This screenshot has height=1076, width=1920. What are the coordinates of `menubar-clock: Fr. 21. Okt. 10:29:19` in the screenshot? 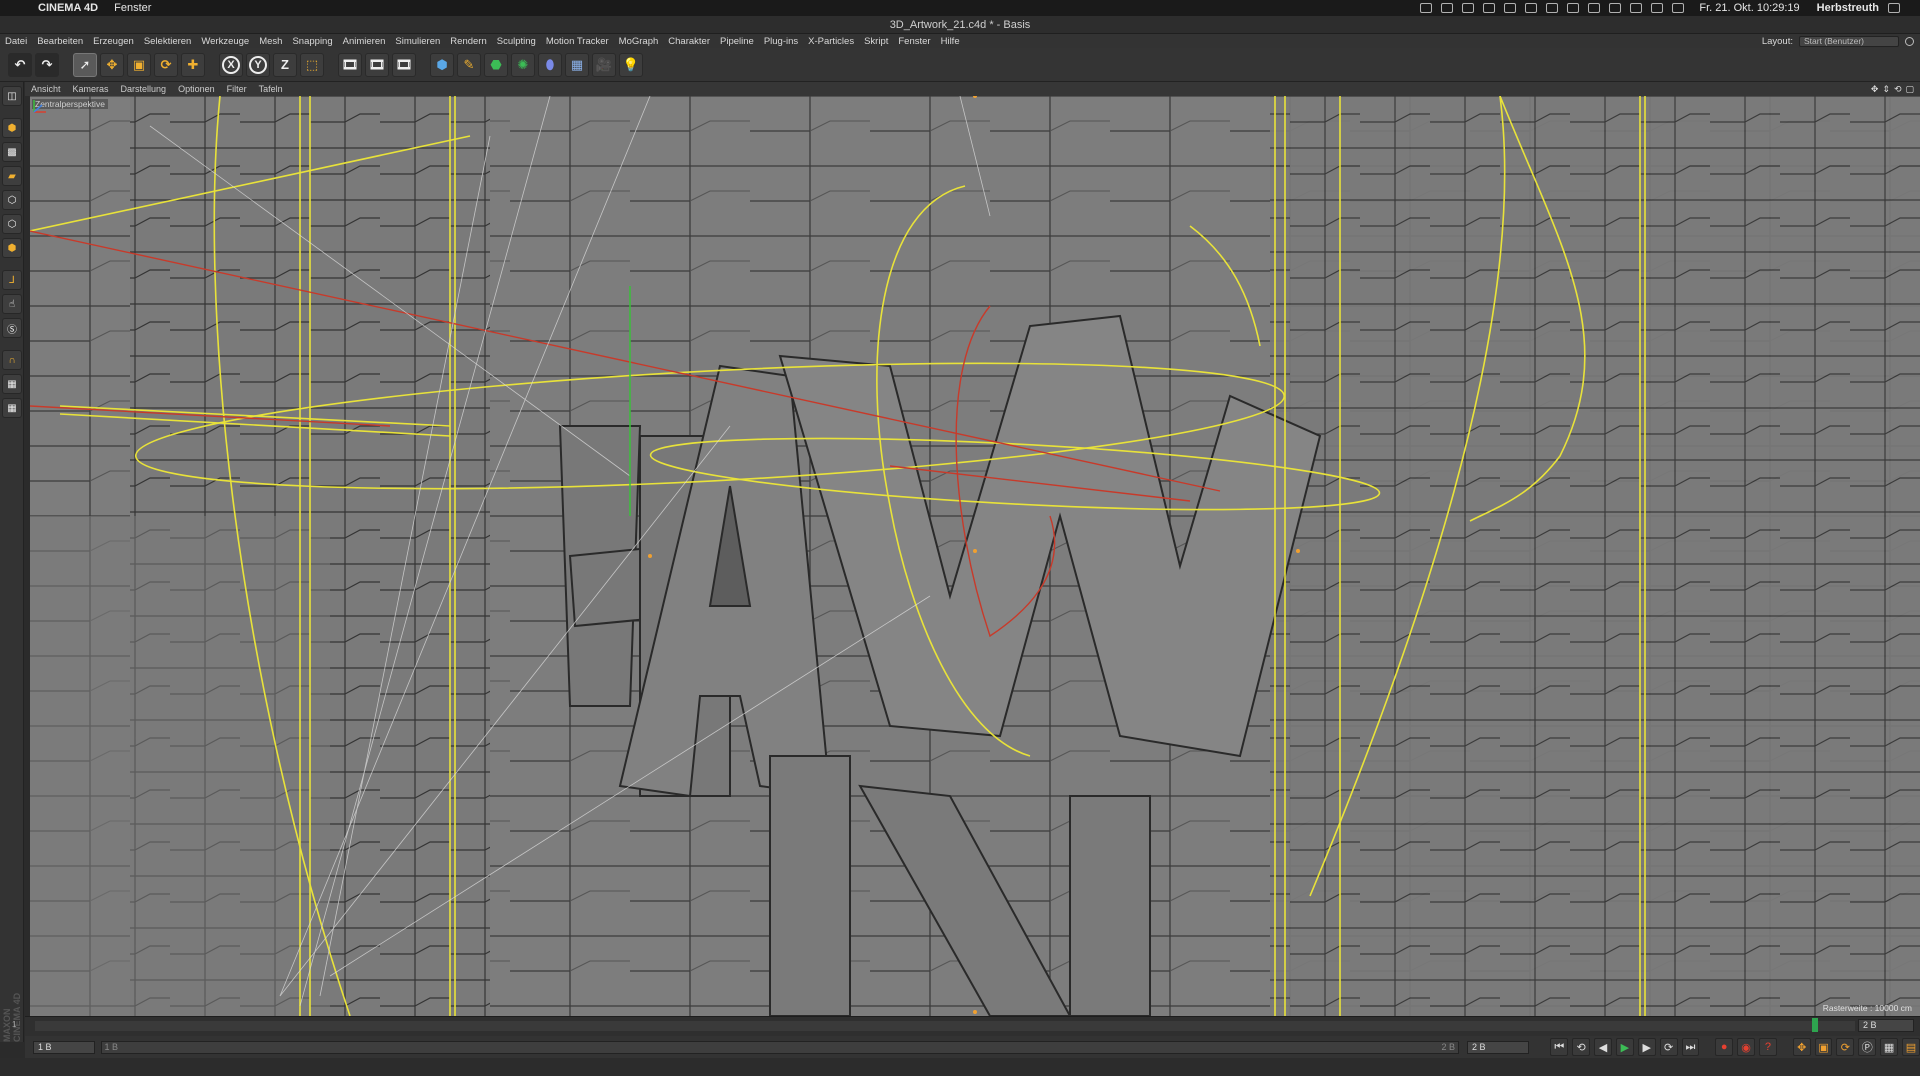 It's located at (1749, 8).